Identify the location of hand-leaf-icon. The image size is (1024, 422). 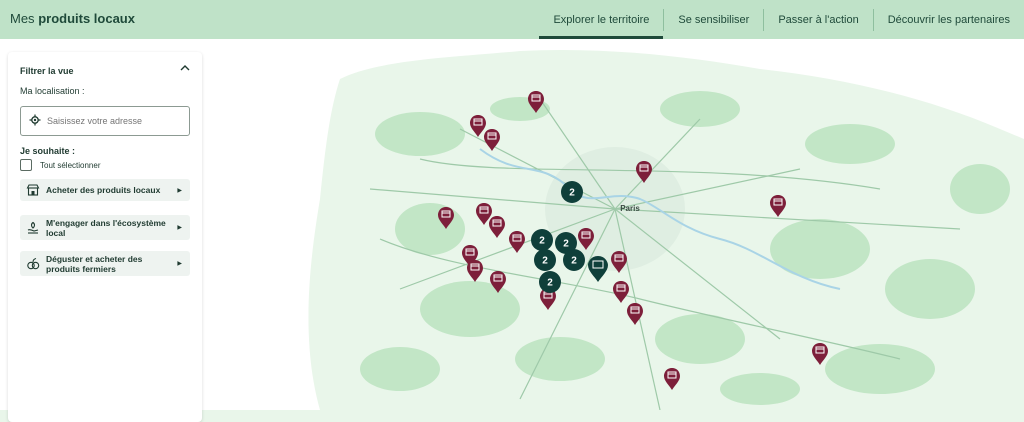
(33, 227).